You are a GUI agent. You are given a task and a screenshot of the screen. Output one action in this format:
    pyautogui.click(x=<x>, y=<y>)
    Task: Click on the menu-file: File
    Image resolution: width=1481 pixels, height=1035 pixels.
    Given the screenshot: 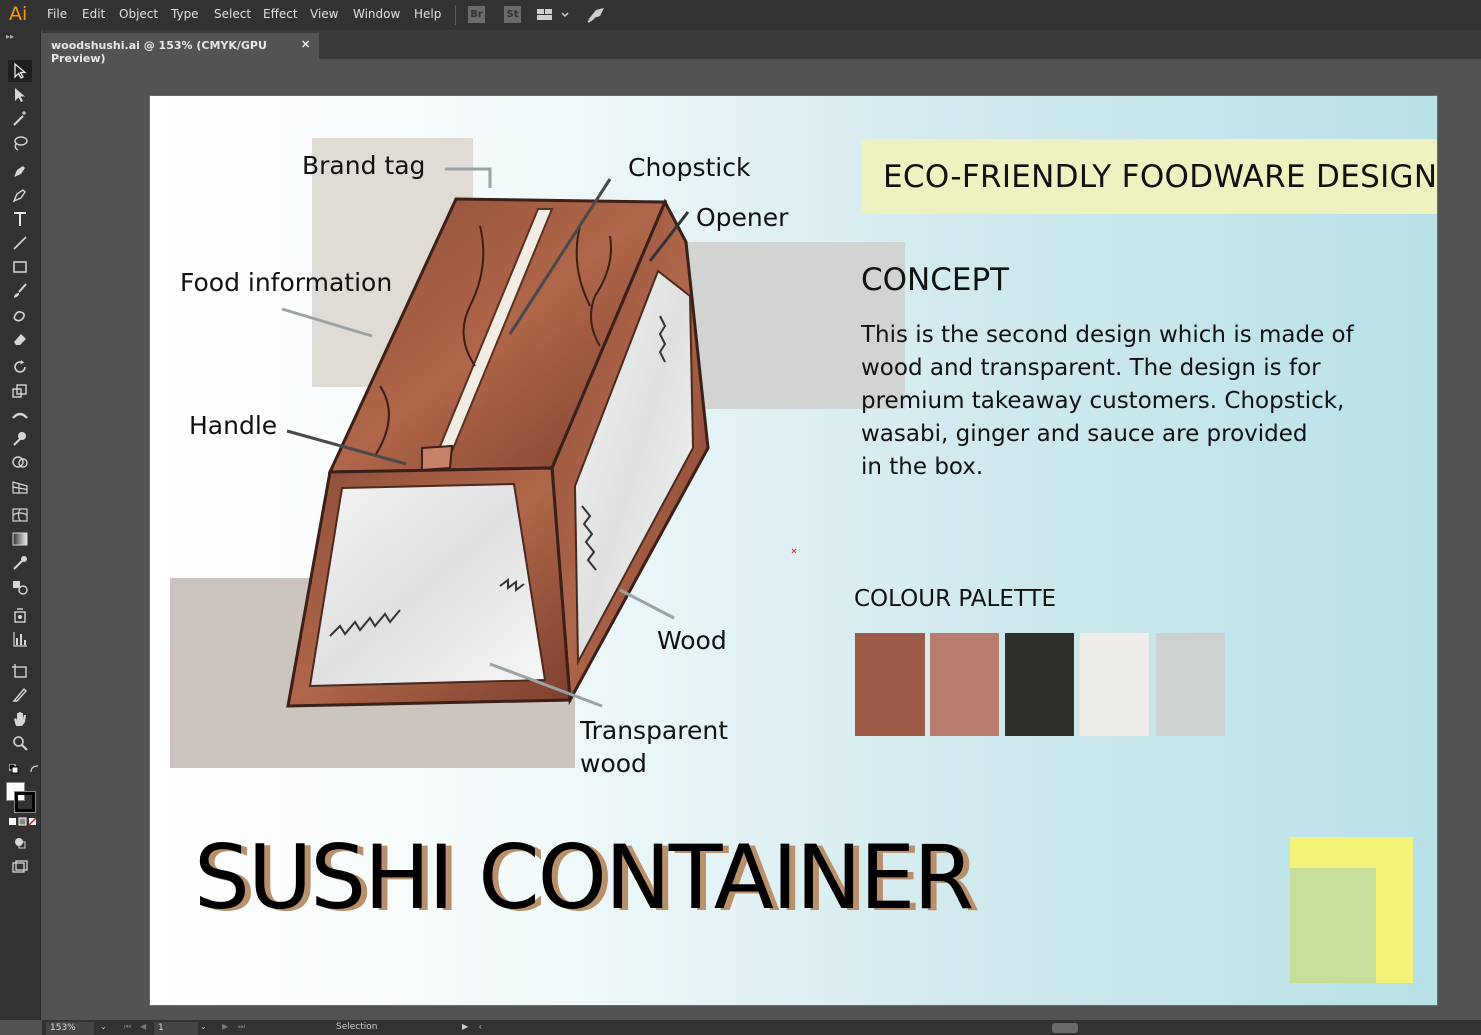 What is the action you would take?
    pyautogui.click(x=57, y=14)
    